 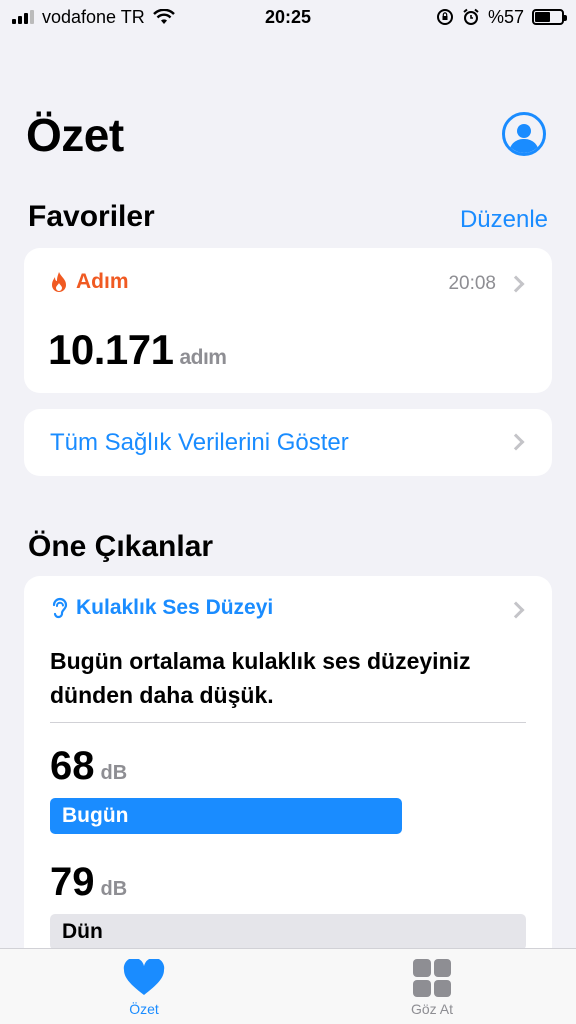 I want to click on yesterday-label: Dün, so click(x=82, y=931).